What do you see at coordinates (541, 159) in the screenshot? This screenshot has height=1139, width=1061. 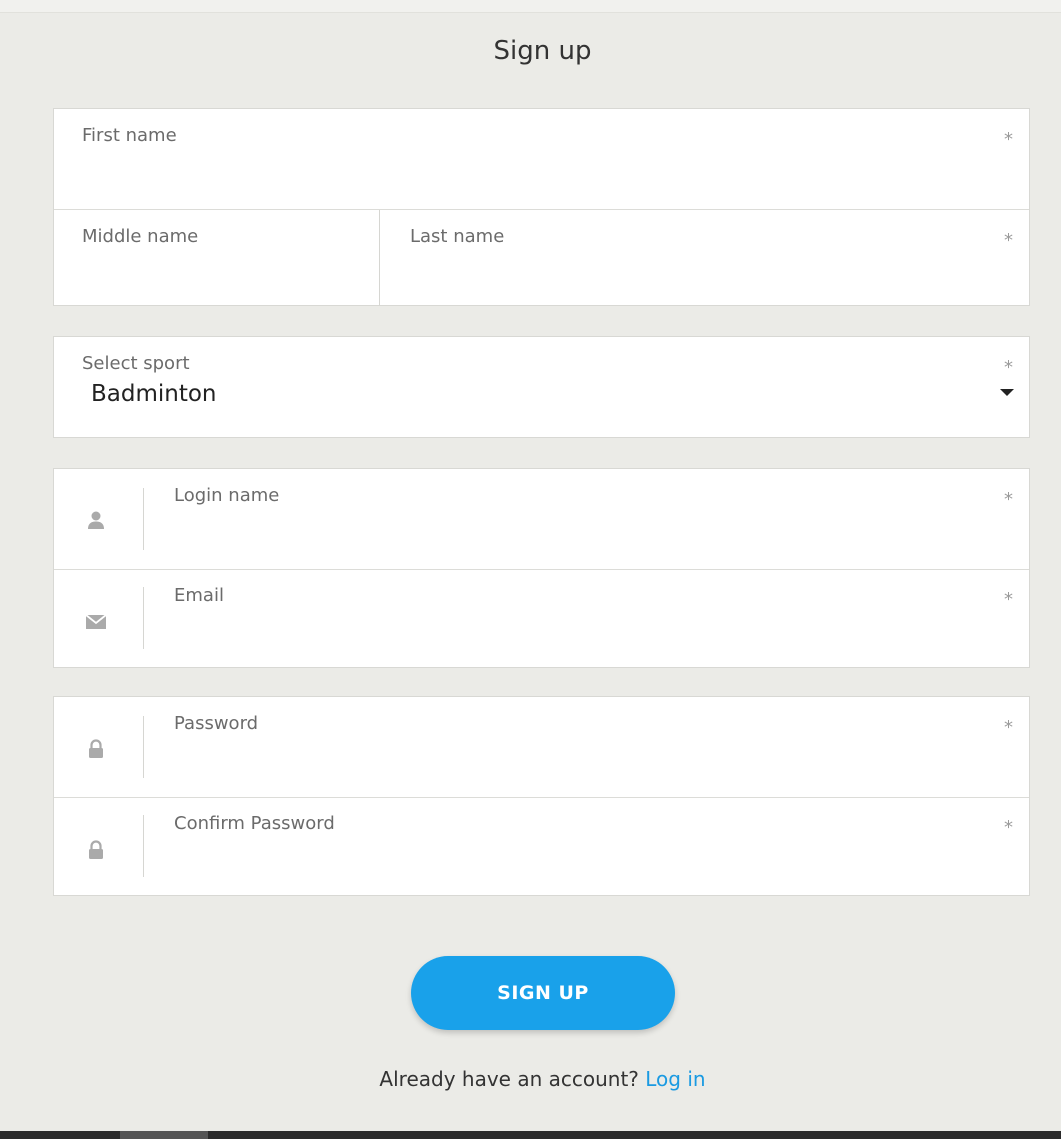 I see `first-name-field: First name *` at bounding box center [541, 159].